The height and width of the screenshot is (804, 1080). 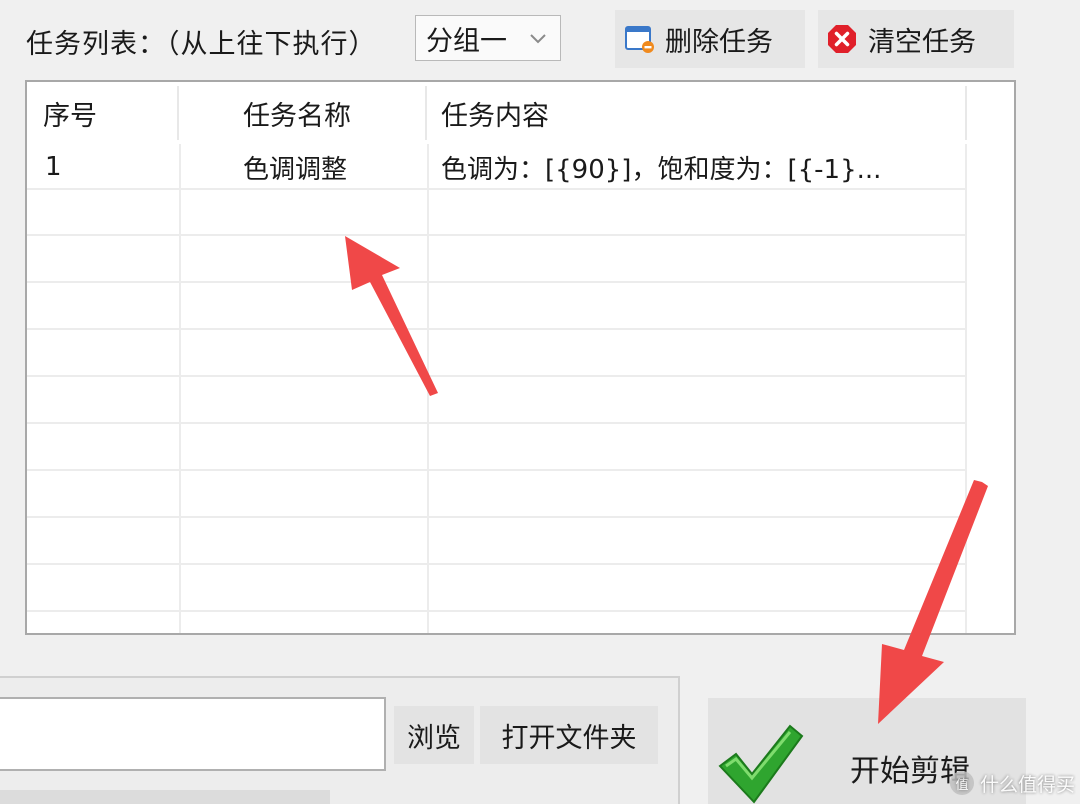 I want to click on delete-task-button: 删除任务, so click(x=710, y=39).